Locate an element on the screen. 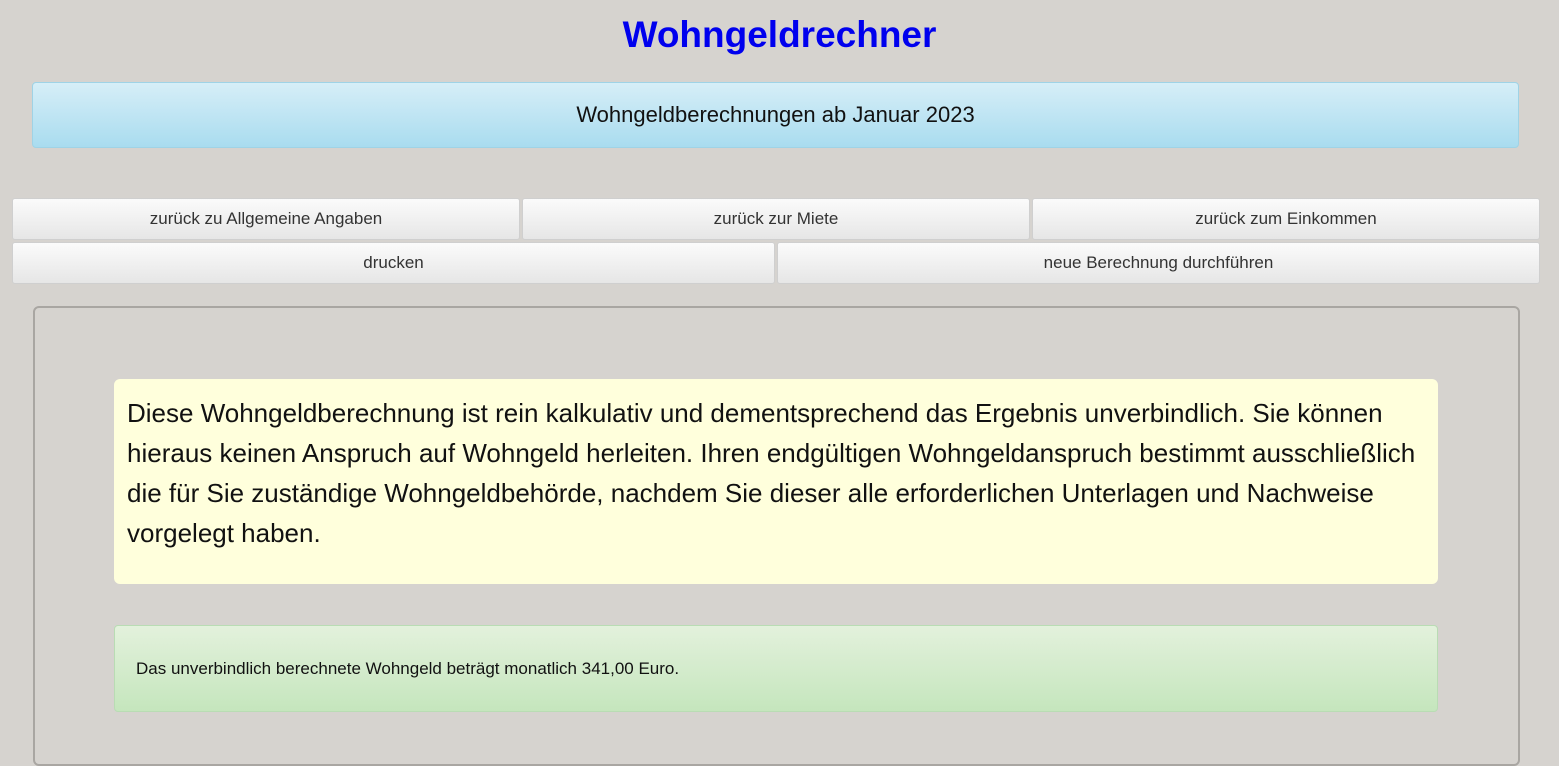  page-title: Wohngeldrechner is located at coordinates (779, 34).